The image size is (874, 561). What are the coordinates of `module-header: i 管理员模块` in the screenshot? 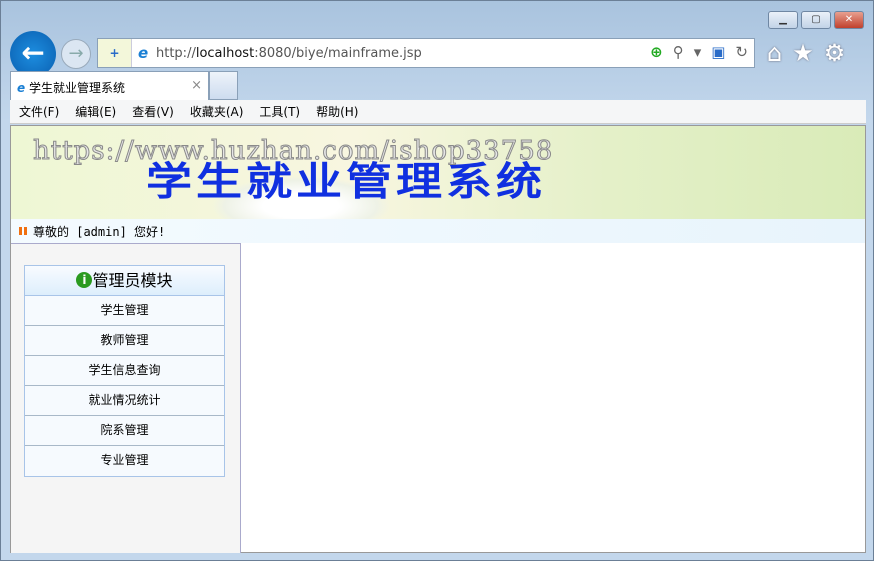 It's located at (124, 281).